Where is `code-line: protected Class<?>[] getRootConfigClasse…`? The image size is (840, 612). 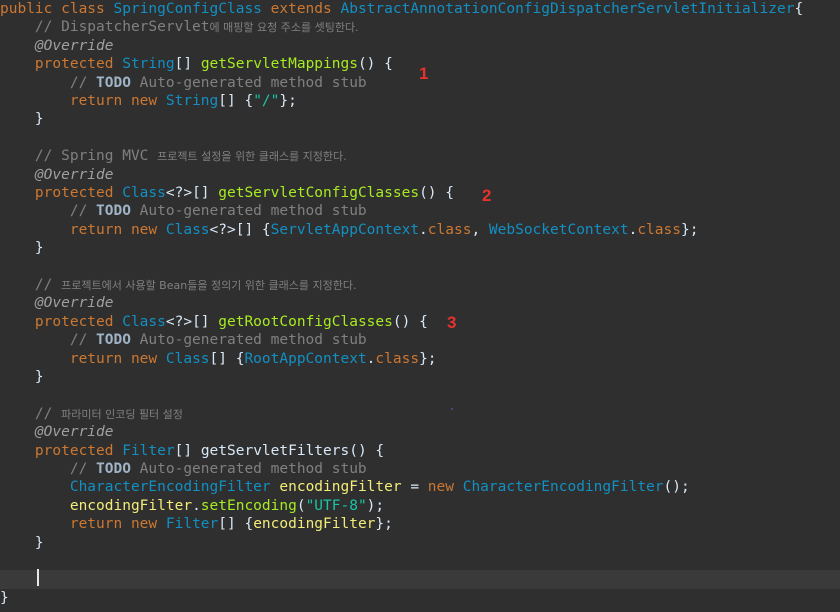 code-line: protected Class<?>[] getRootConfigClasse… is located at coordinates (420, 322).